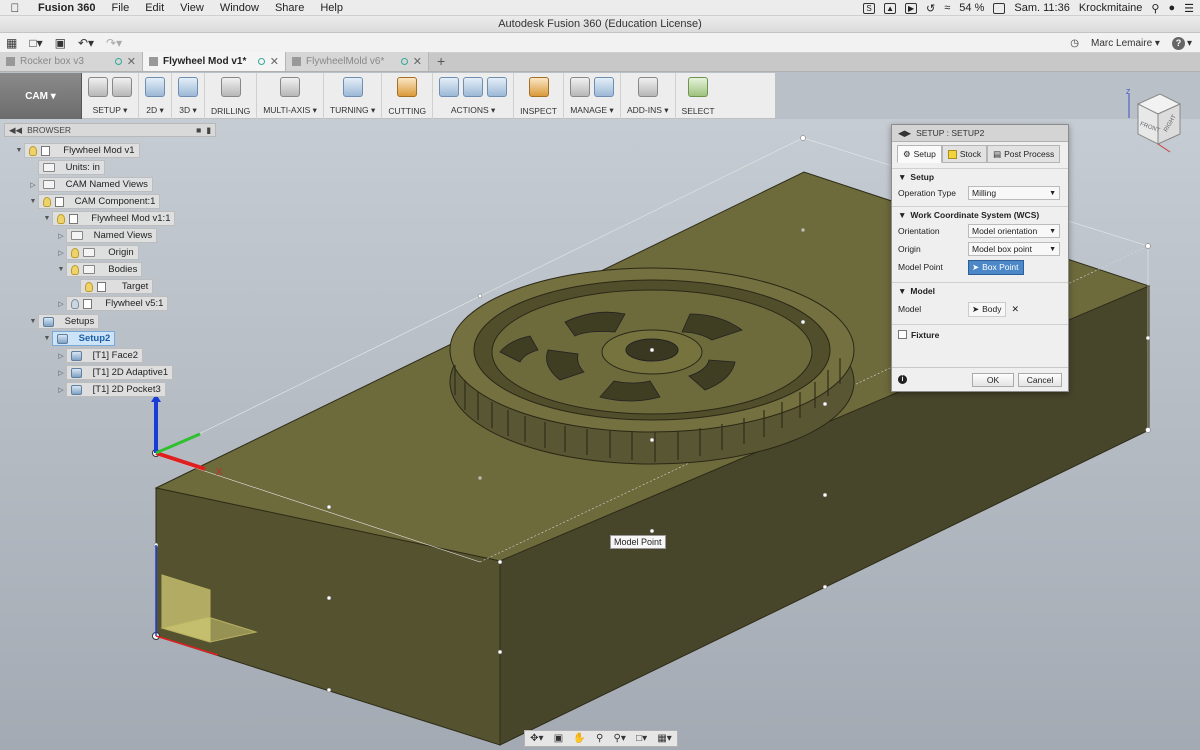 This screenshot has width=1200, height=750. What do you see at coordinates (66, 167) in the screenshot?
I see `tree-item-units: Units: in` at bounding box center [66, 167].